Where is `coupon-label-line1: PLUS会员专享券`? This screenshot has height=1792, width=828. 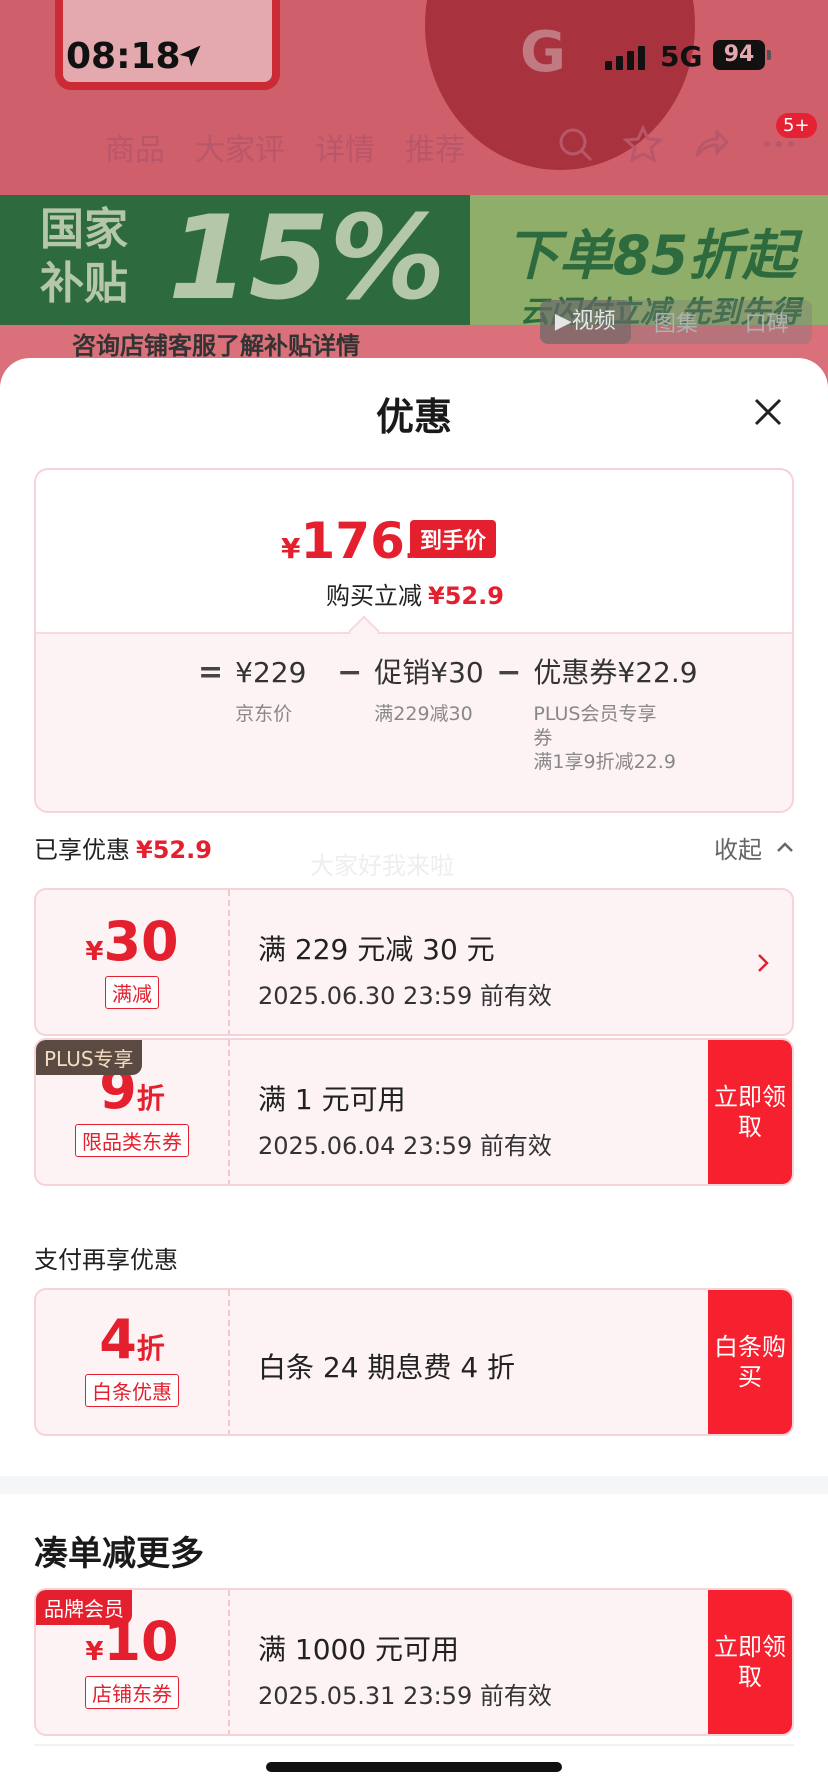
coupon-label-line1: PLUS会员专享券 is located at coordinates (595, 726).